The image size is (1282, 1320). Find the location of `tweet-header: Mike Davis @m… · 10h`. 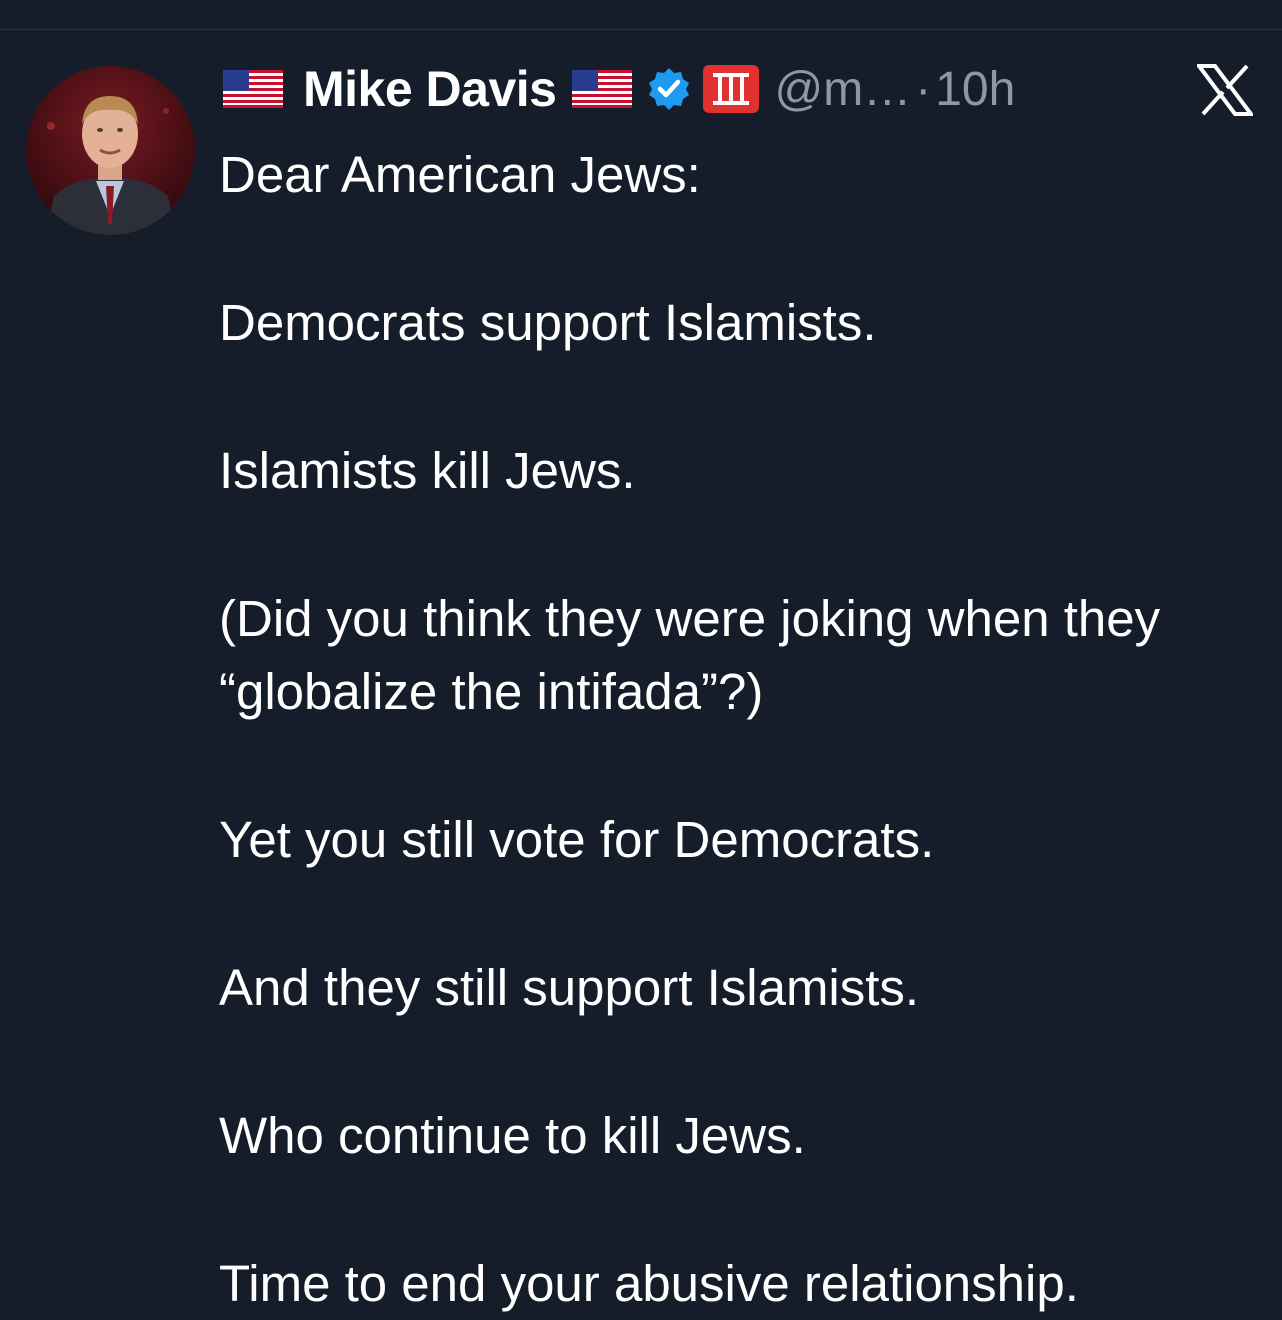

tweet-header: Mike Davis @m… · 10h is located at coordinates (619, 89).